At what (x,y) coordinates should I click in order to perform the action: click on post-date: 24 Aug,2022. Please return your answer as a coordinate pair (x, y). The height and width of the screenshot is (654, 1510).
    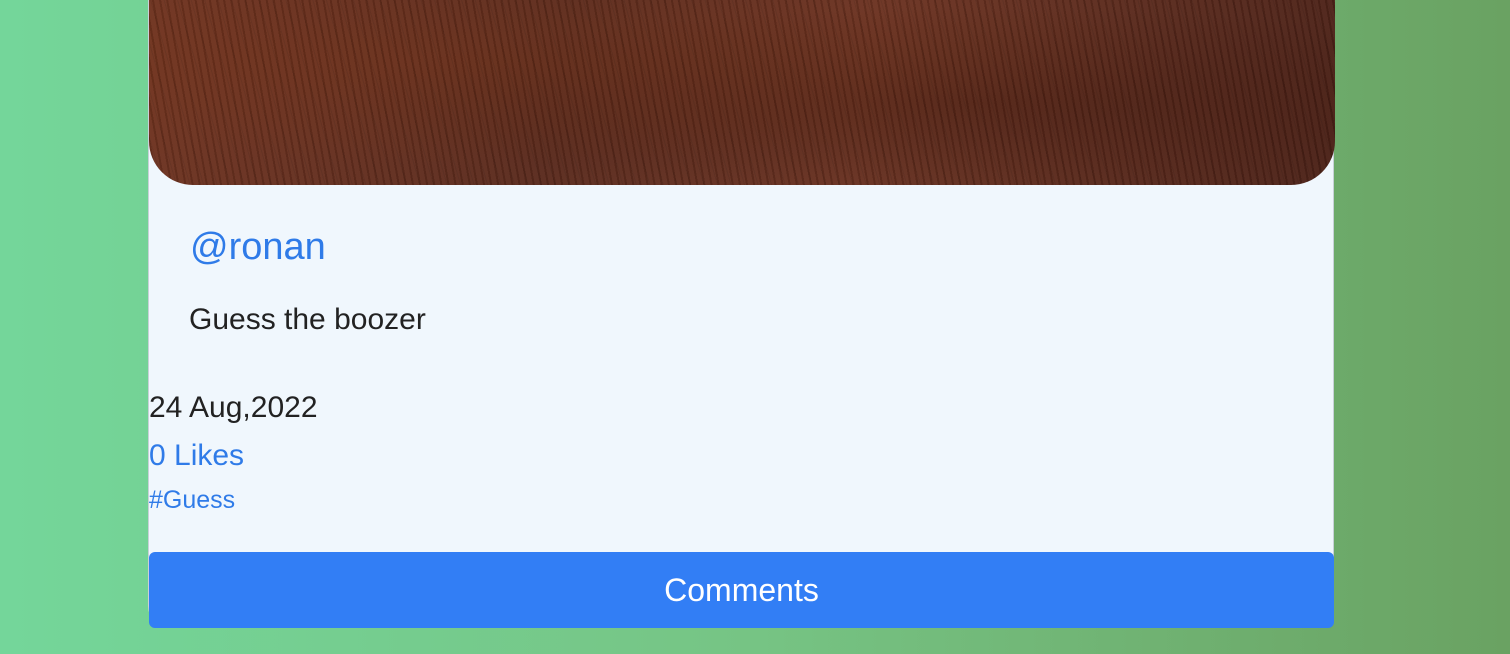
    Looking at the image, I should click on (233, 407).